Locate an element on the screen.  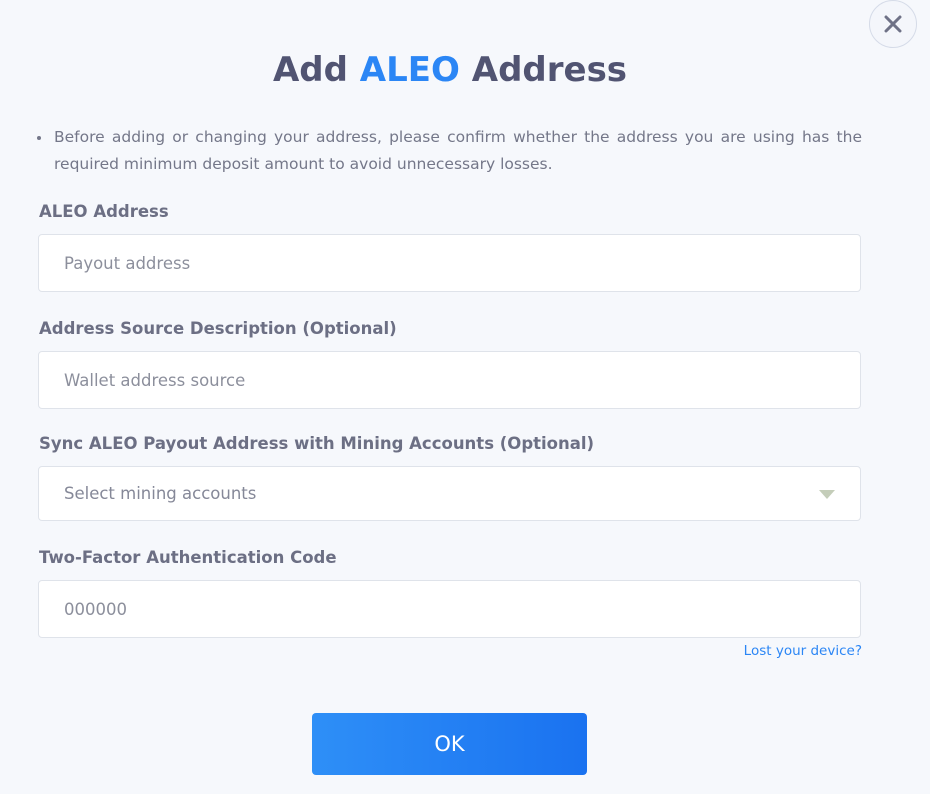
source-description-input is located at coordinates (449, 380).